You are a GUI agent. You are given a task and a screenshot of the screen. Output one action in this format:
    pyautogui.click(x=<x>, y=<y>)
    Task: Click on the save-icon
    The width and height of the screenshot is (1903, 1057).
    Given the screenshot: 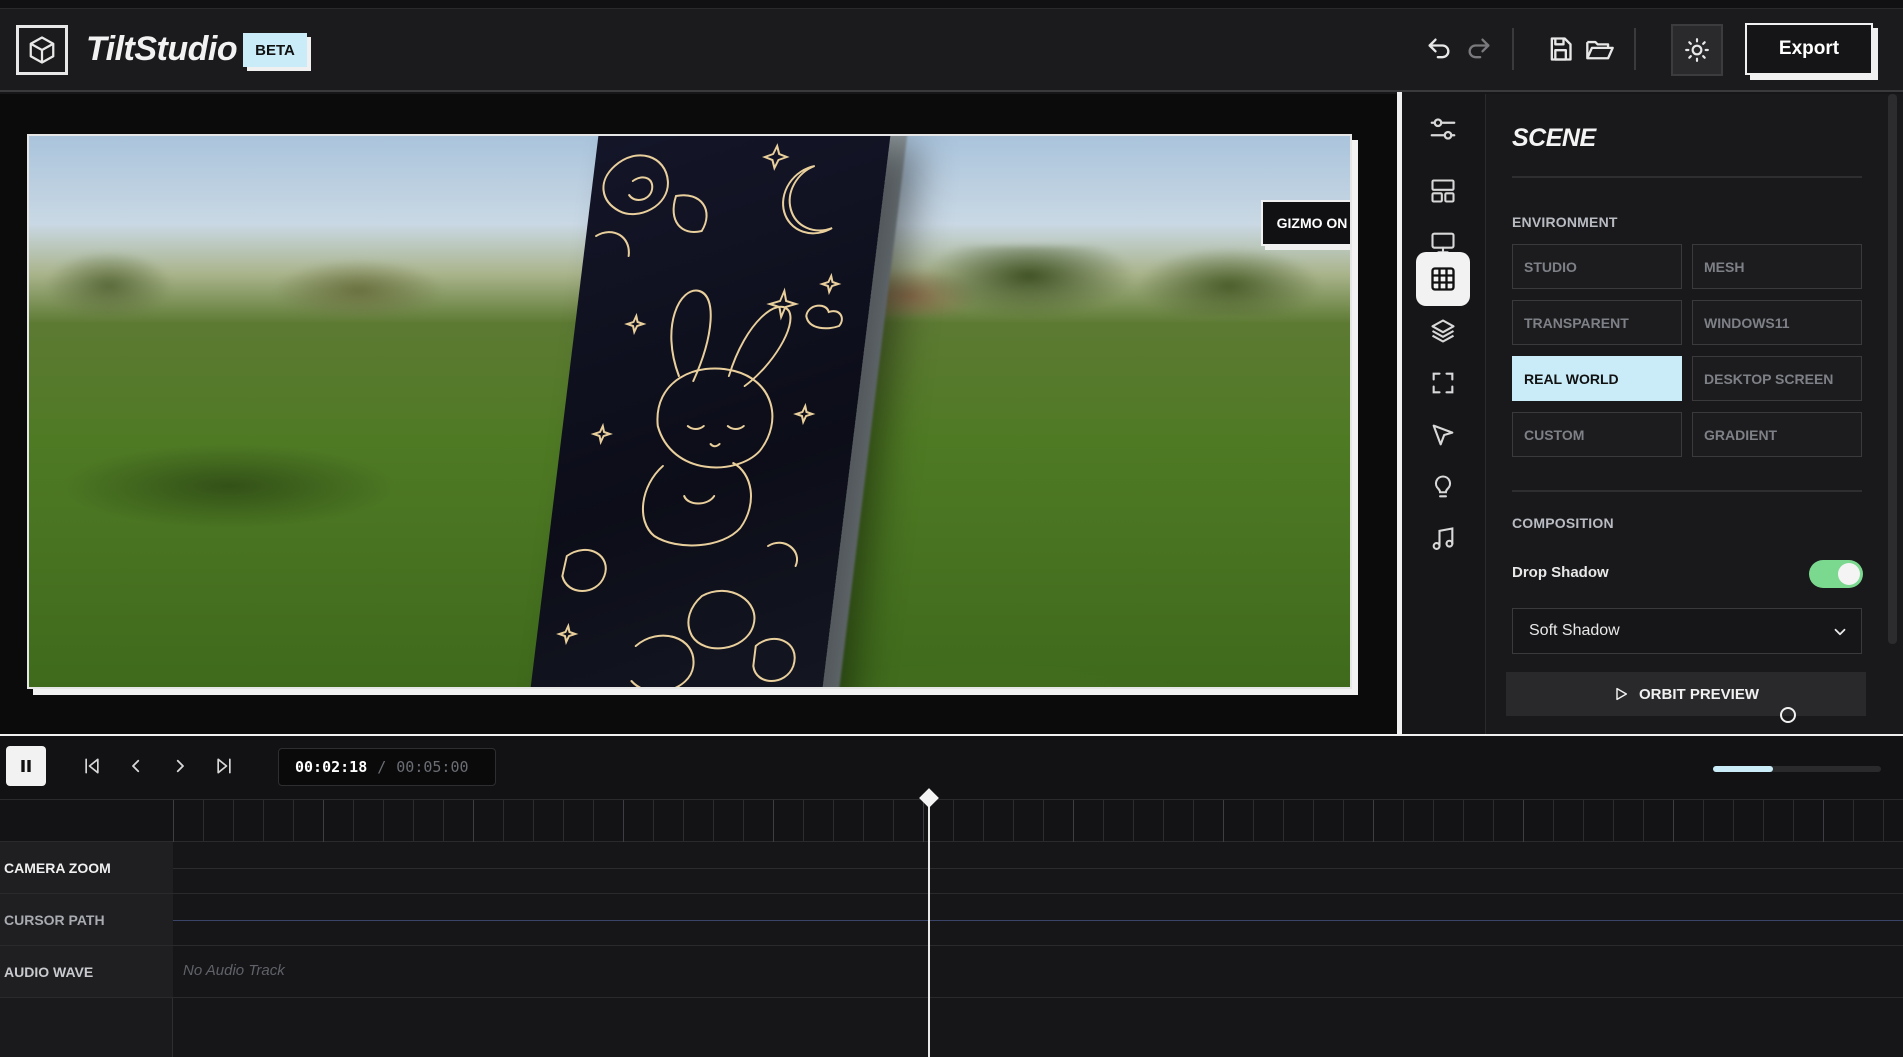 What is the action you would take?
    pyautogui.click(x=1560, y=49)
    